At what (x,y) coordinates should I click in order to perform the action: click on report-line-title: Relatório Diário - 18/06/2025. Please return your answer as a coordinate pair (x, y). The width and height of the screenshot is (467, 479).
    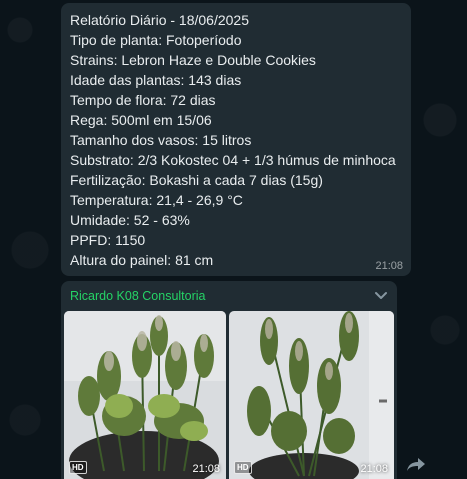
    Looking at the image, I should click on (159, 20).